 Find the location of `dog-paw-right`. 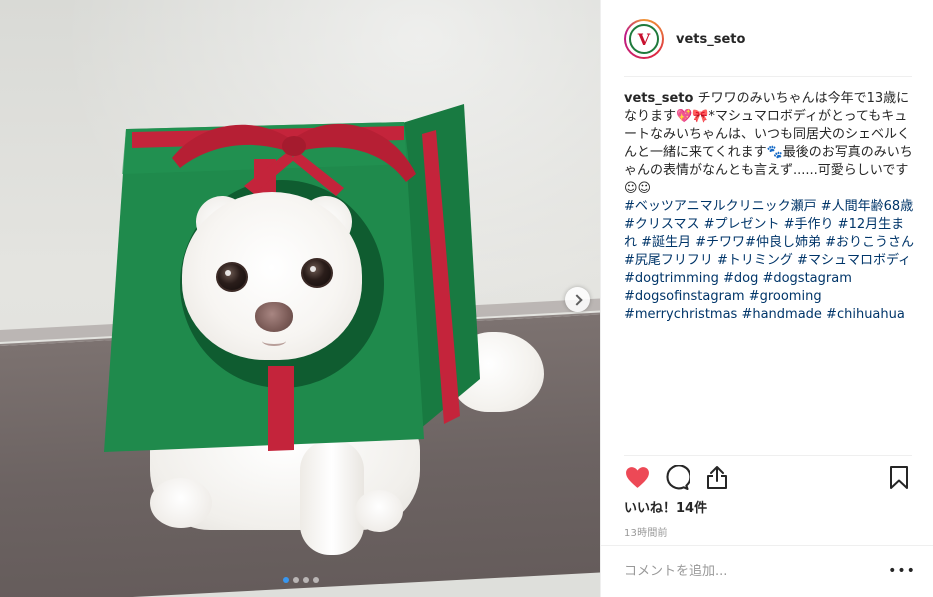

dog-paw-right is located at coordinates (379, 511).